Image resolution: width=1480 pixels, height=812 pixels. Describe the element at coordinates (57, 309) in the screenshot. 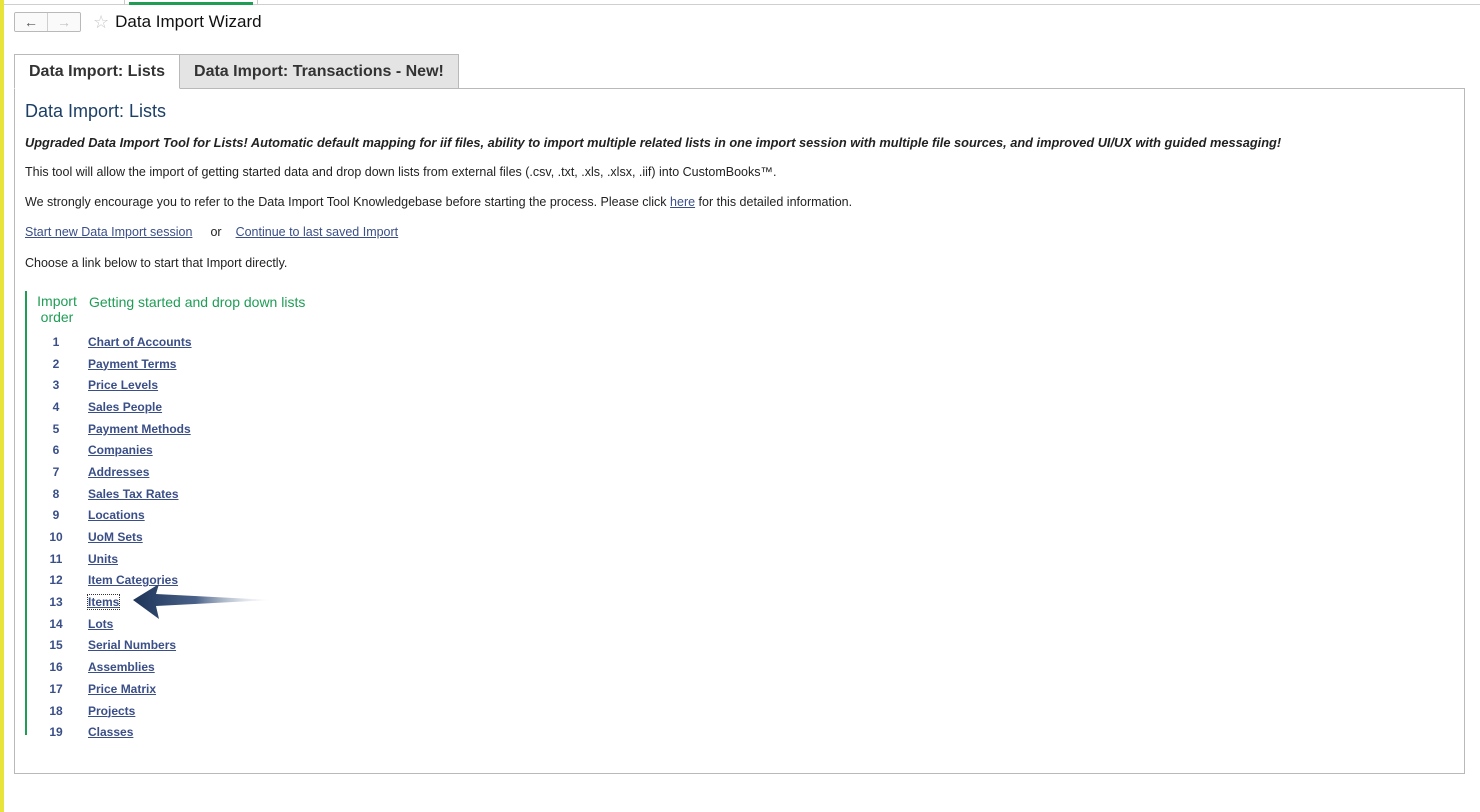

I see `import-order-header: Import order` at that location.